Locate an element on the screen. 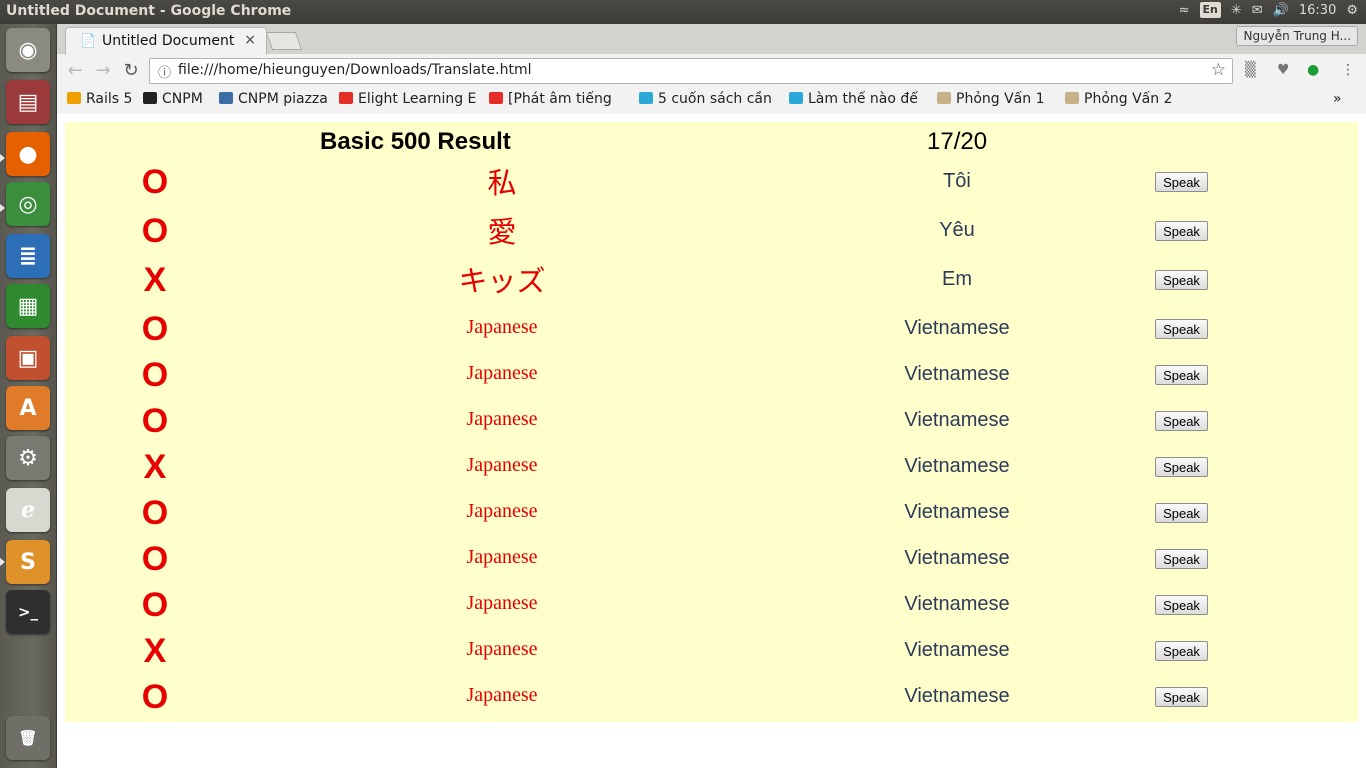  trash-icon: 🗑 is located at coordinates (28, 738).